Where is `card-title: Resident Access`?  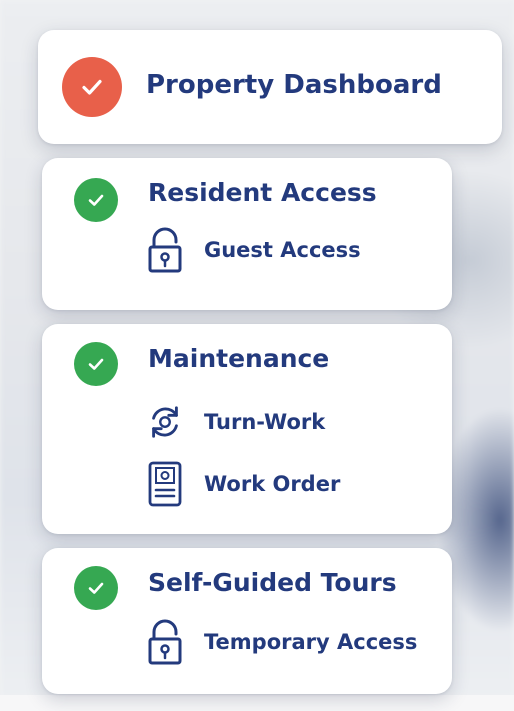 card-title: Resident Access is located at coordinates (262, 192).